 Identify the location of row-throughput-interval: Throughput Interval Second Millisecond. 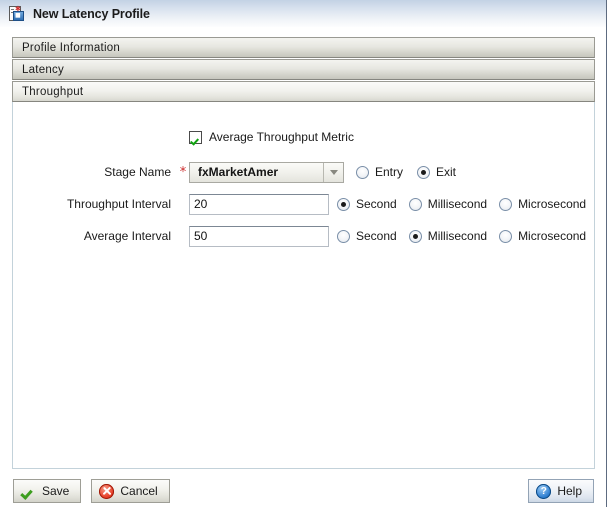
(303, 204).